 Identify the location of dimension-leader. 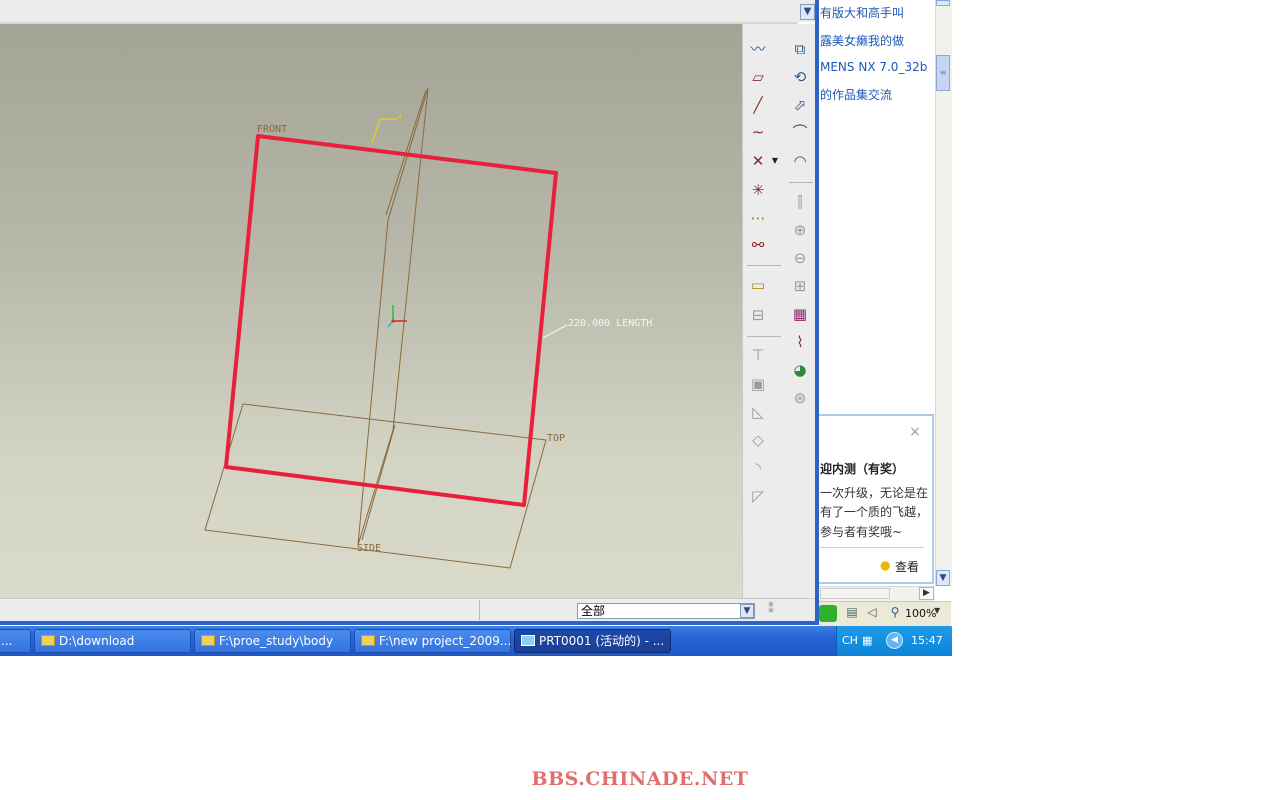
(555, 331).